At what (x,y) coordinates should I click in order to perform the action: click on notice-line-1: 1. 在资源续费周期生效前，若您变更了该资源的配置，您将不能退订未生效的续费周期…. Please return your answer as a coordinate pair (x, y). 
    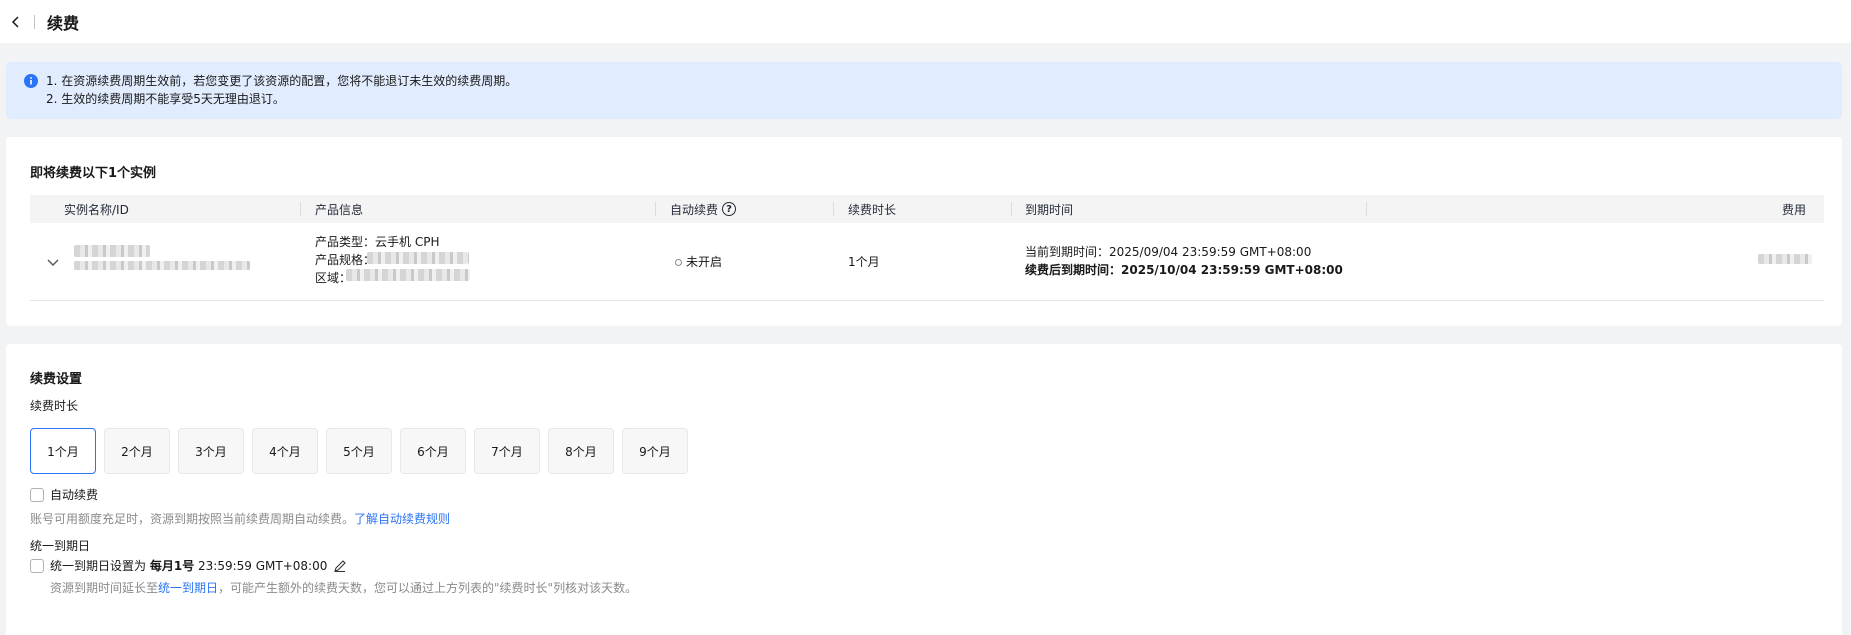
    Looking at the image, I should click on (282, 81).